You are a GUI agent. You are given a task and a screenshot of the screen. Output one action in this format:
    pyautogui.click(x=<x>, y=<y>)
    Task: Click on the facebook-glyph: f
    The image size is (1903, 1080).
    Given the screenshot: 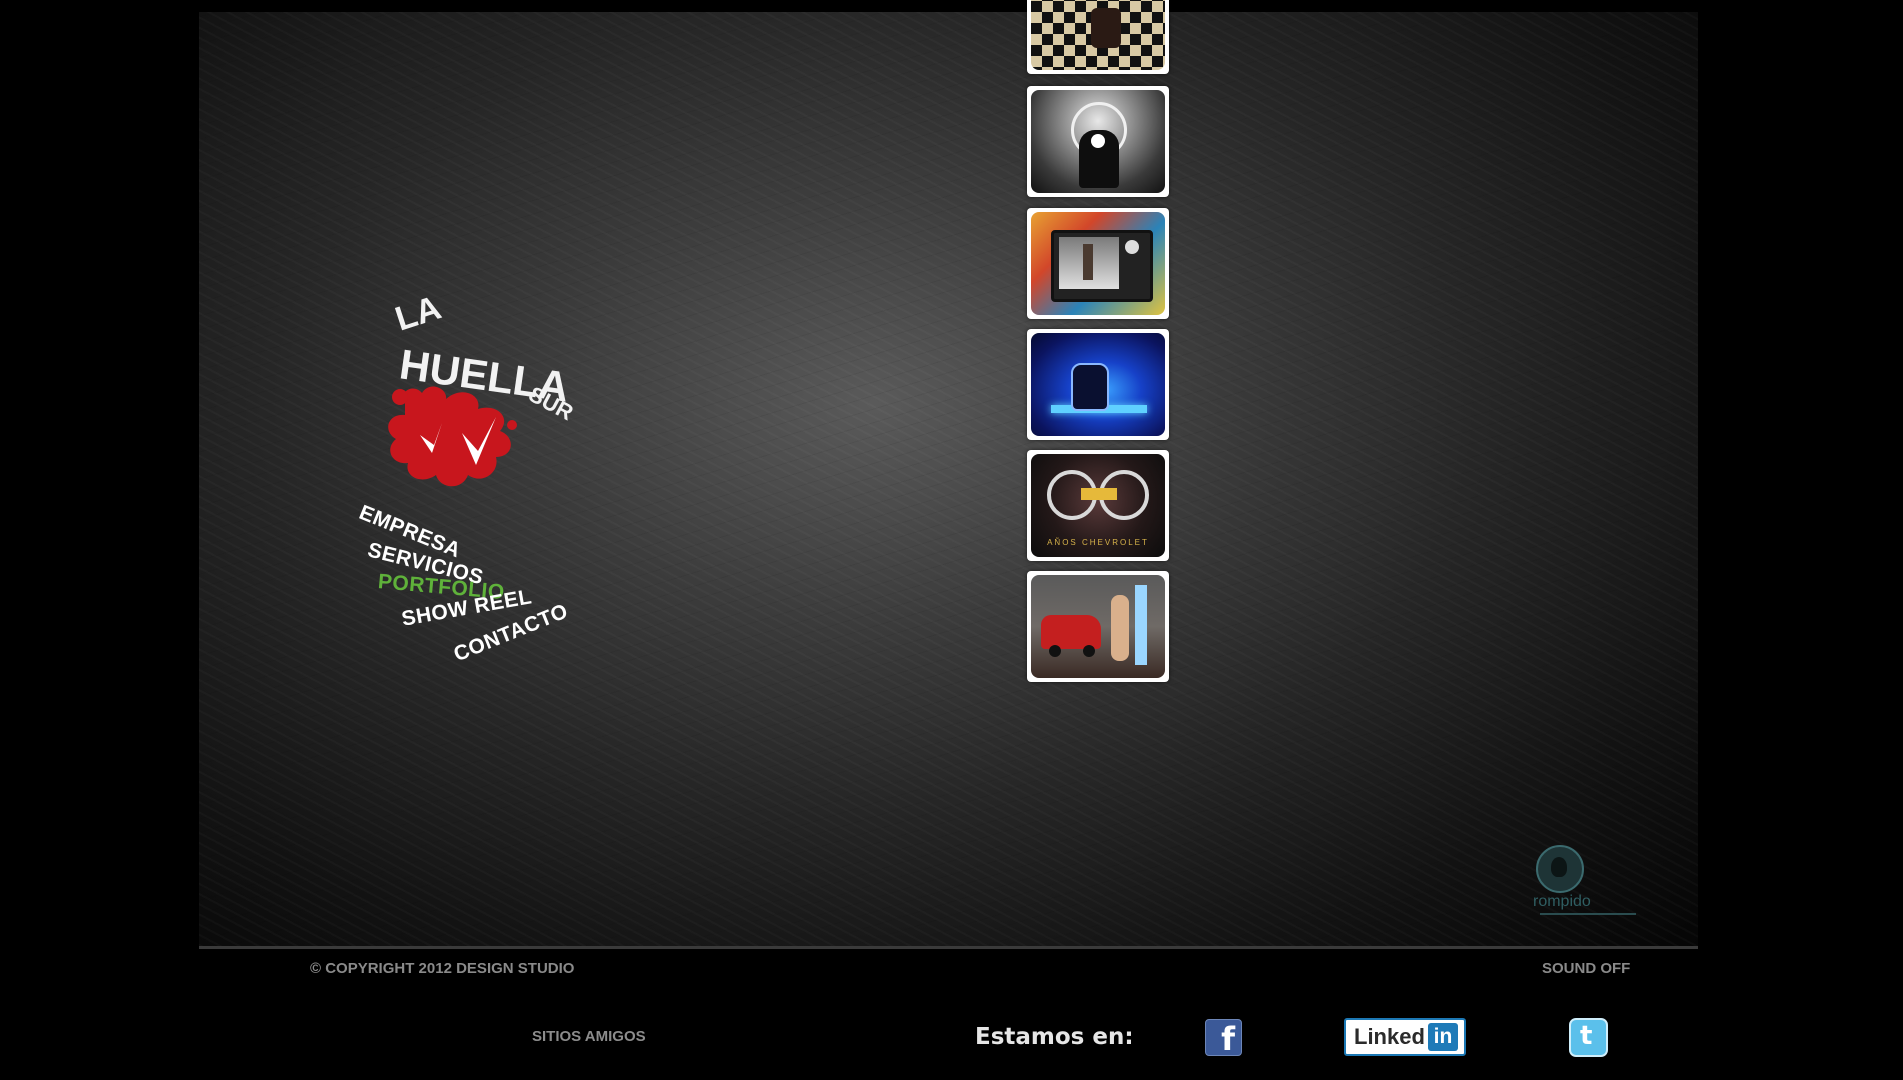 What is the action you would take?
    pyautogui.click(x=1228, y=1039)
    